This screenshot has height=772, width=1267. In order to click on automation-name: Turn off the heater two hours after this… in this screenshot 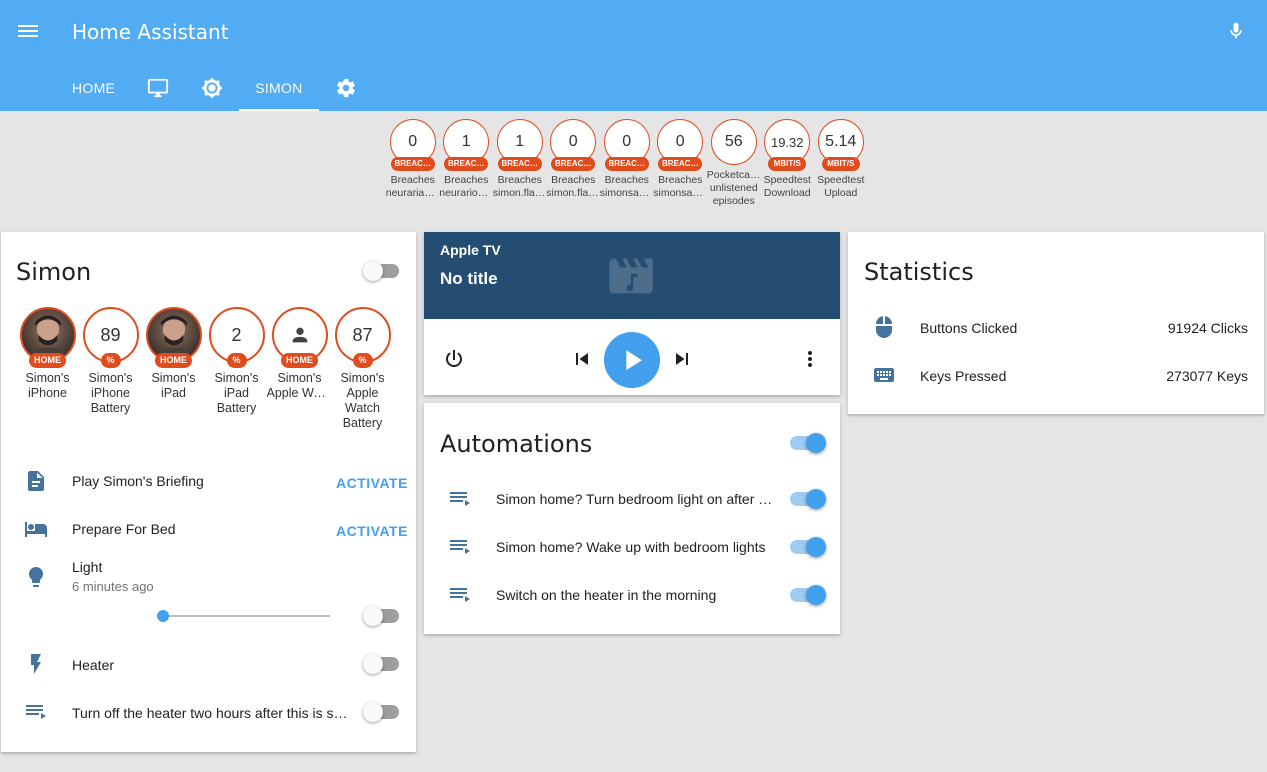, I will do `click(210, 713)`.